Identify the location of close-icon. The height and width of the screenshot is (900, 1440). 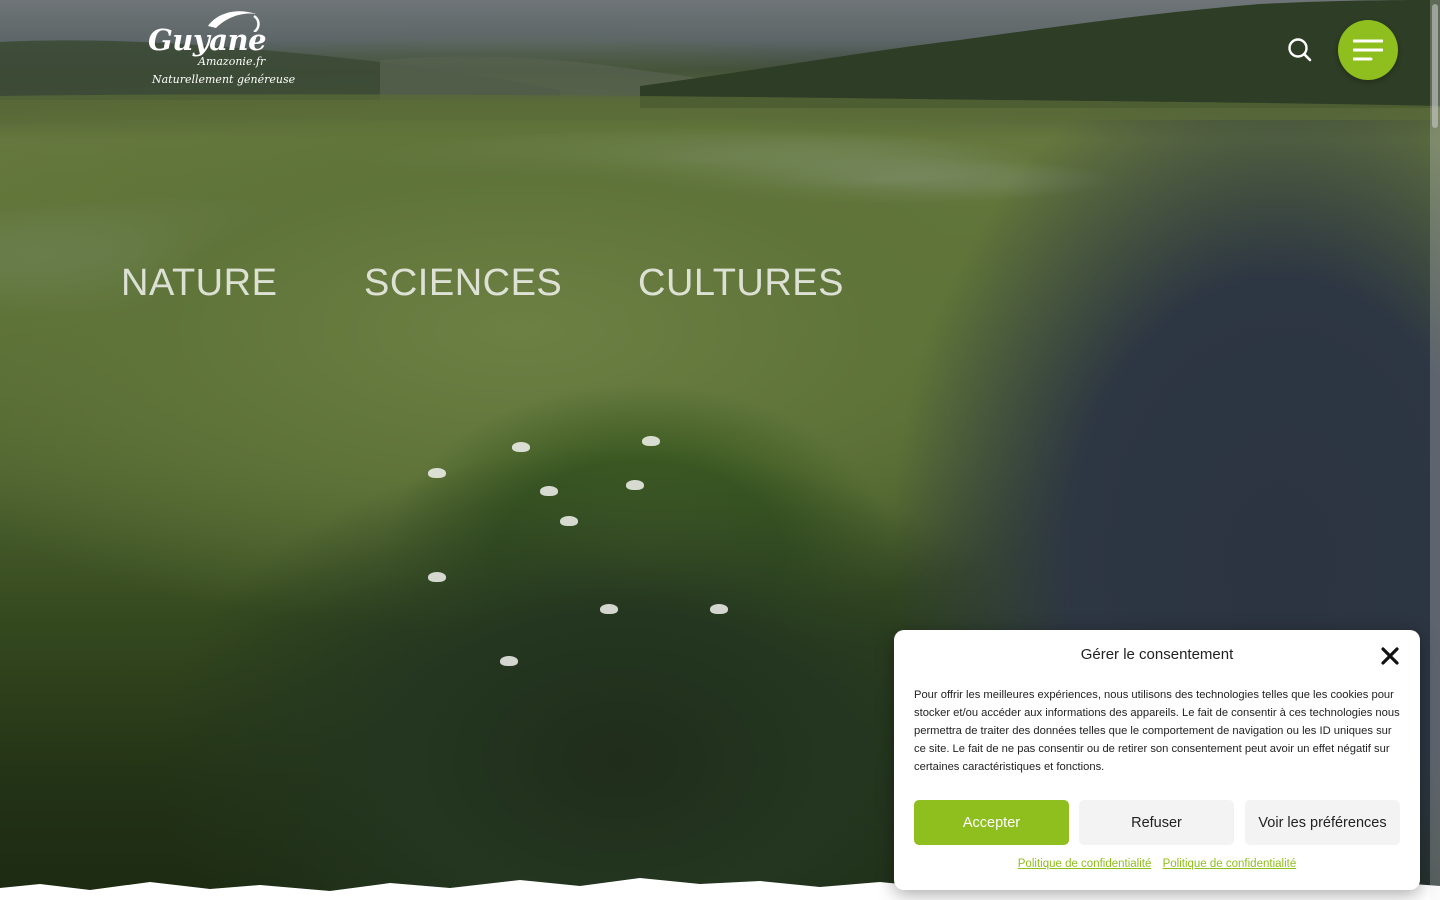
(1390, 656).